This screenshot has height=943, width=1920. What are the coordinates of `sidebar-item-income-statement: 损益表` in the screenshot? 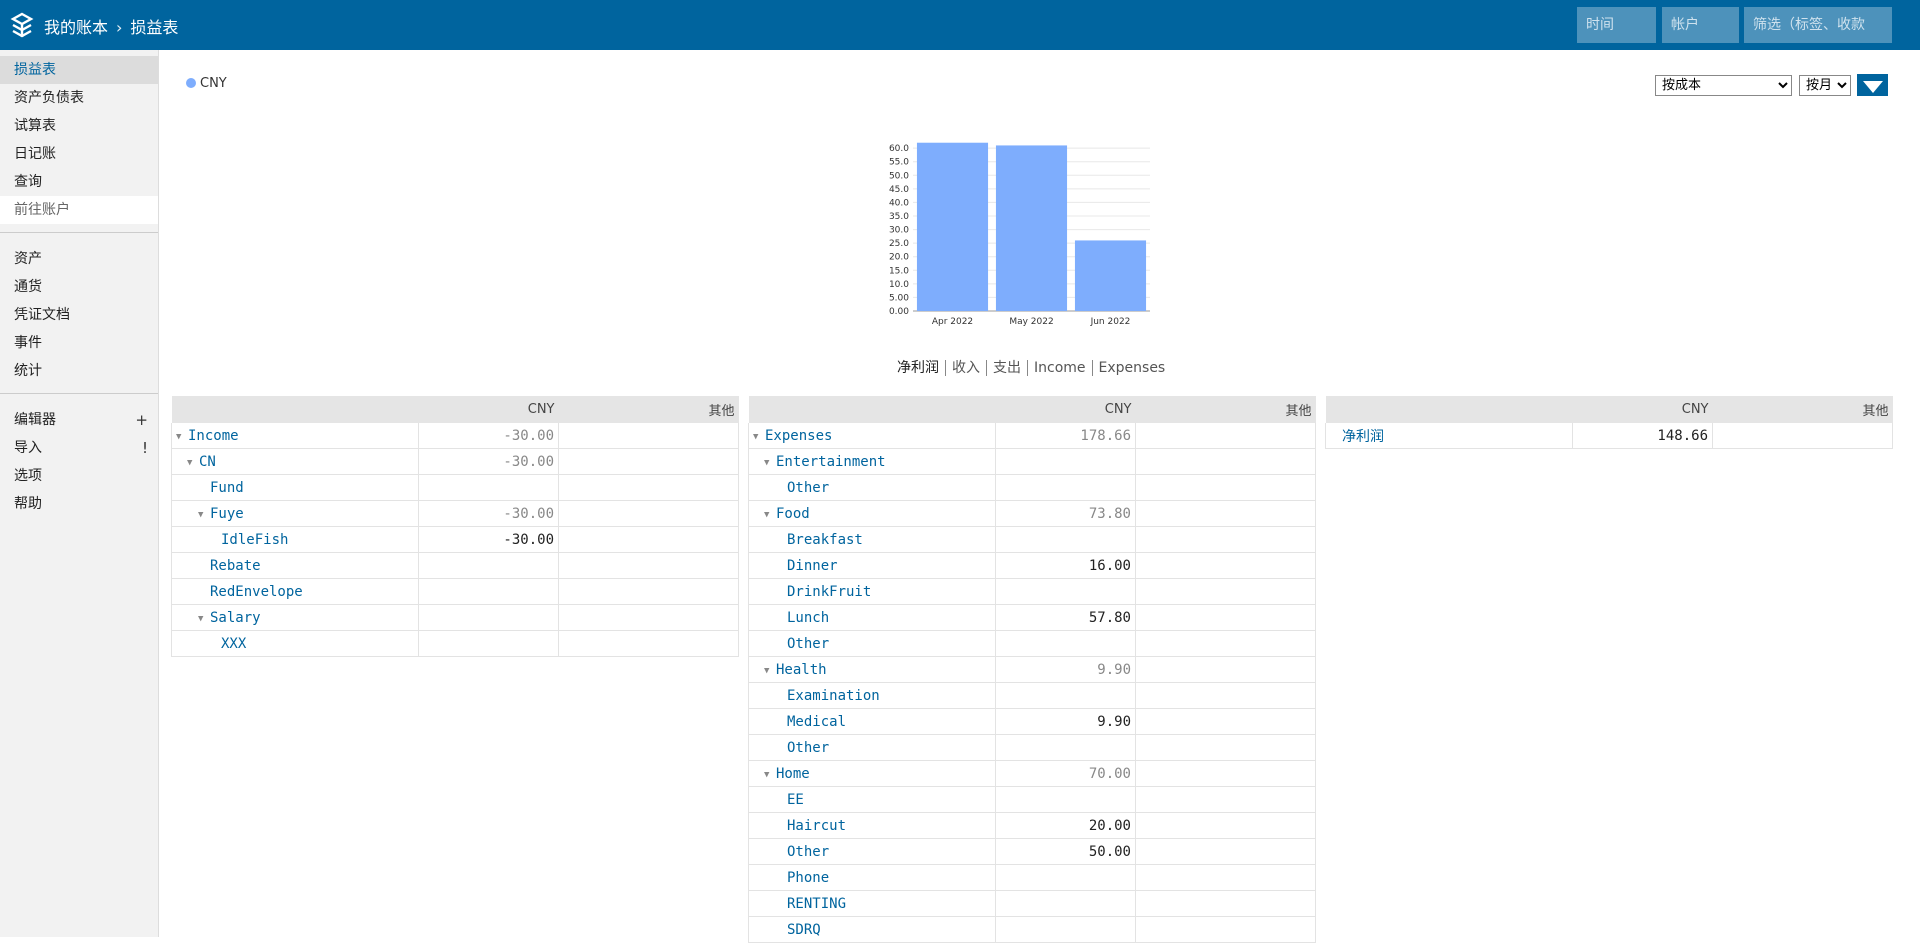 It's located at (79, 70).